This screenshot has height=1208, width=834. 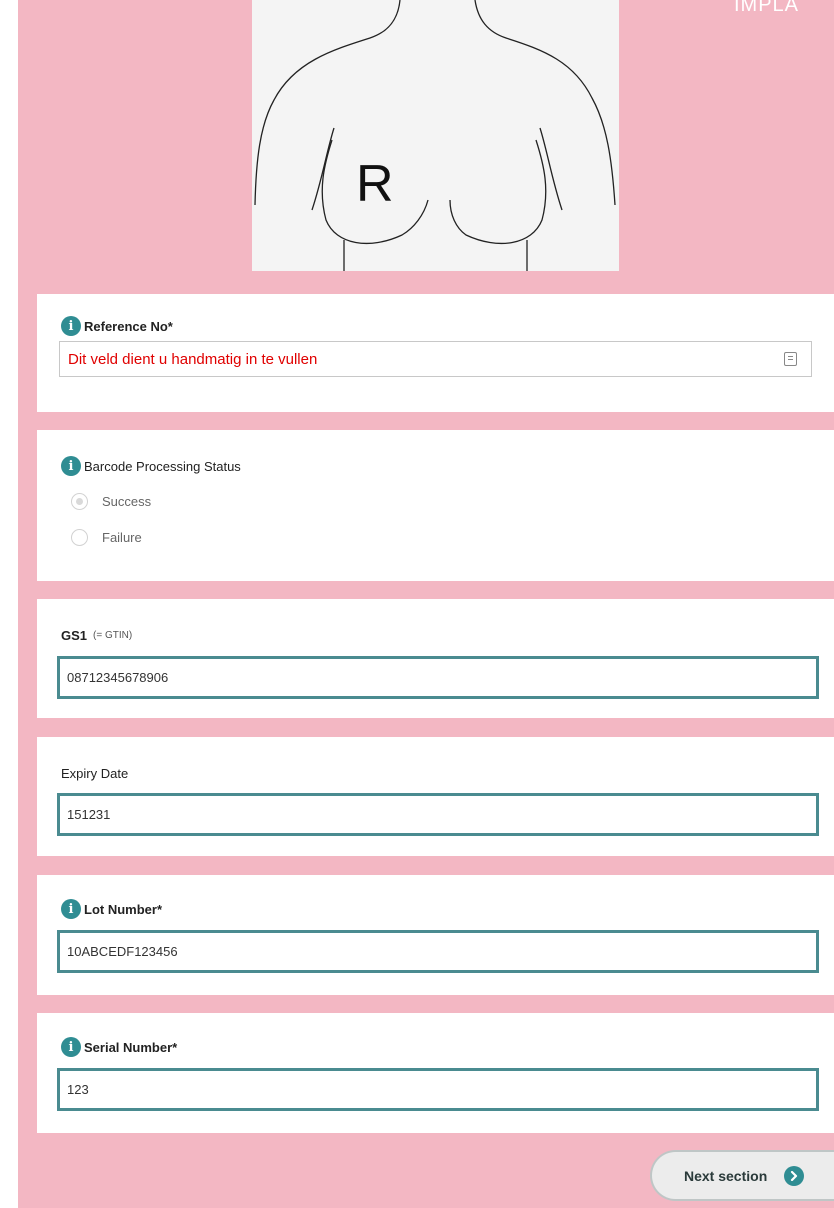 What do you see at coordinates (128, 326) in the screenshot?
I see `reference-label-text: Reference No*` at bounding box center [128, 326].